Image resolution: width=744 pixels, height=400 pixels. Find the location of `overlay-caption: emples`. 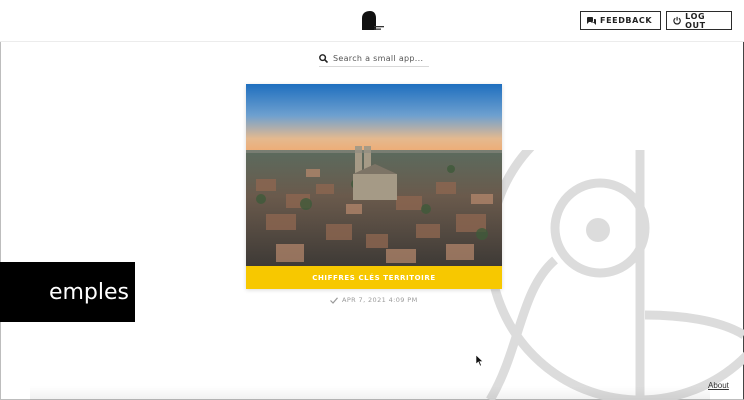

overlay-caption: emples is located at coordinates (67, 292).